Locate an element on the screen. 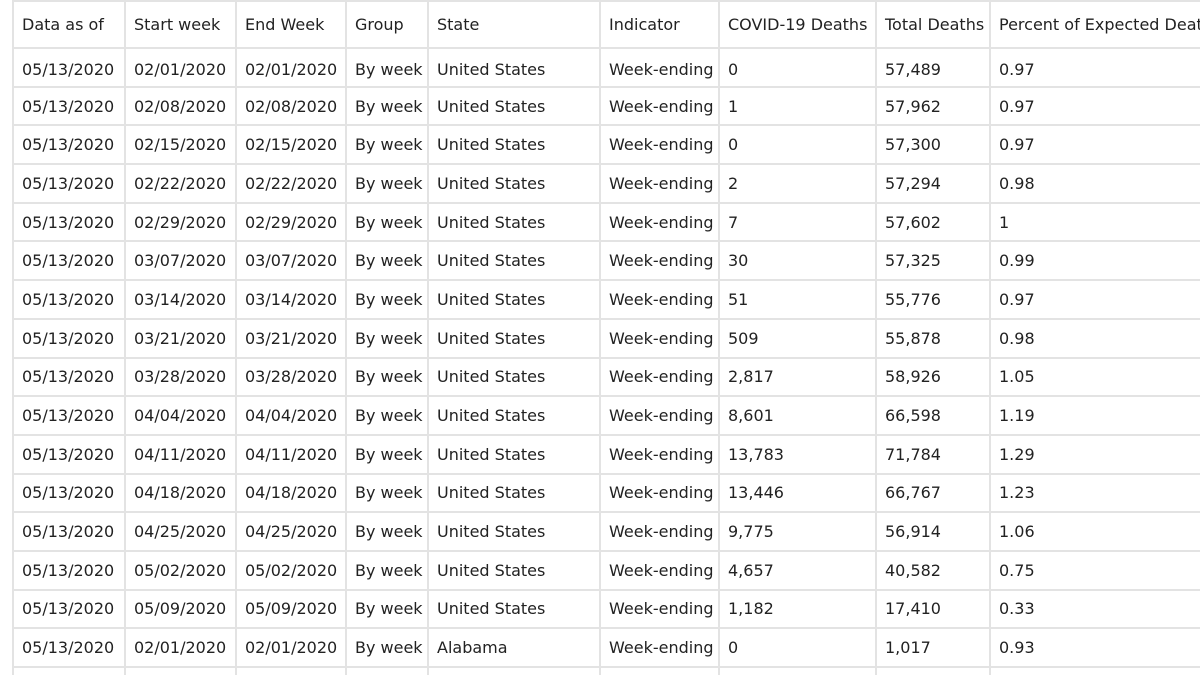  cell-percent-expected-deaths: 1.05 is located at coordinates (1094, 377).